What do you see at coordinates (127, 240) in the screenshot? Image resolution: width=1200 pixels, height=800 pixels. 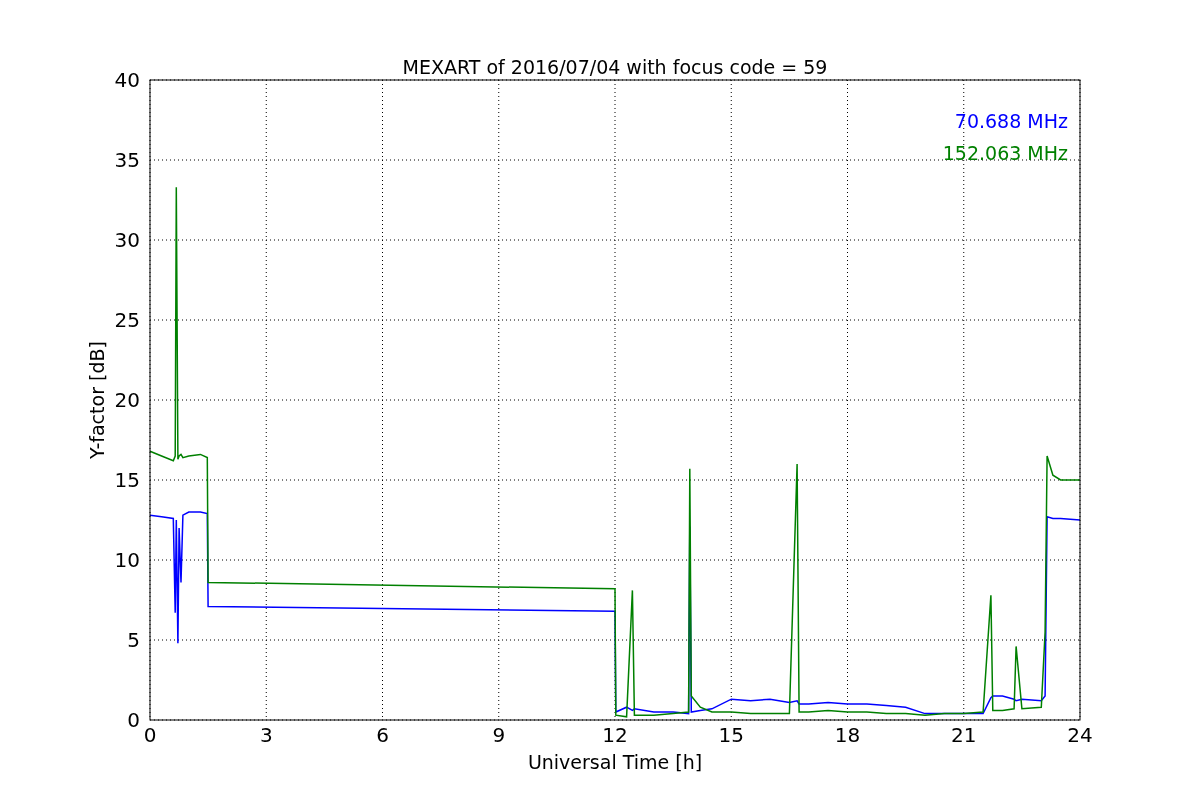 I see `tick-label: 30` at bounding box center [127, 240].